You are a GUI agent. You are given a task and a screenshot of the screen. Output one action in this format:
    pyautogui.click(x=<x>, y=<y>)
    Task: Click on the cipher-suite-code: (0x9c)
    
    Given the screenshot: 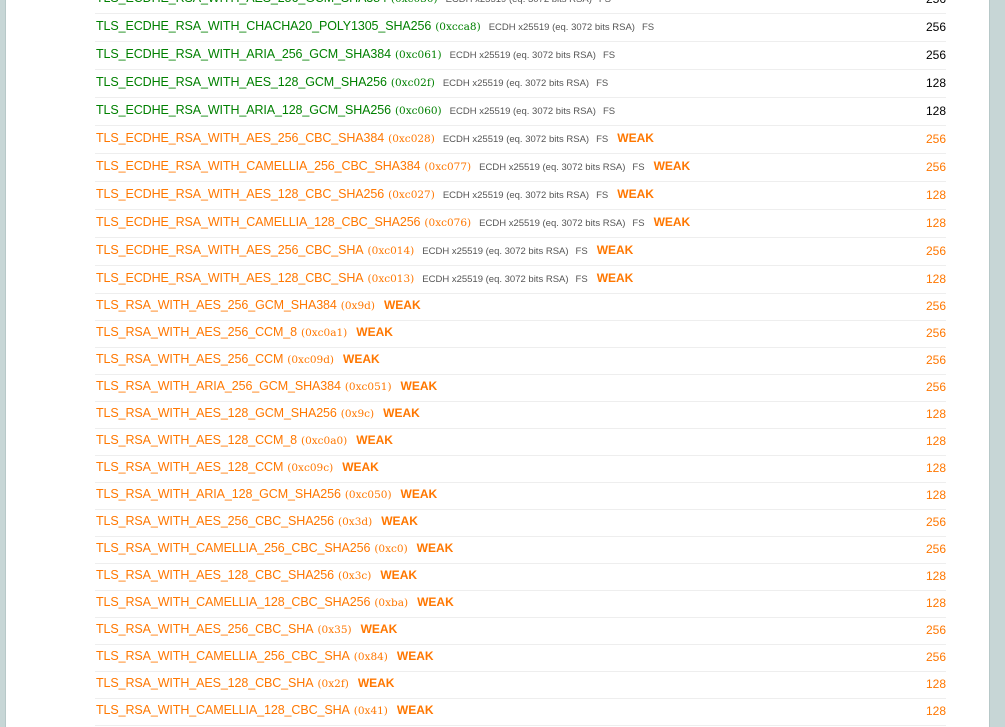 What is the action you would take?
    pyautogui.click(x=357, y=414)
    